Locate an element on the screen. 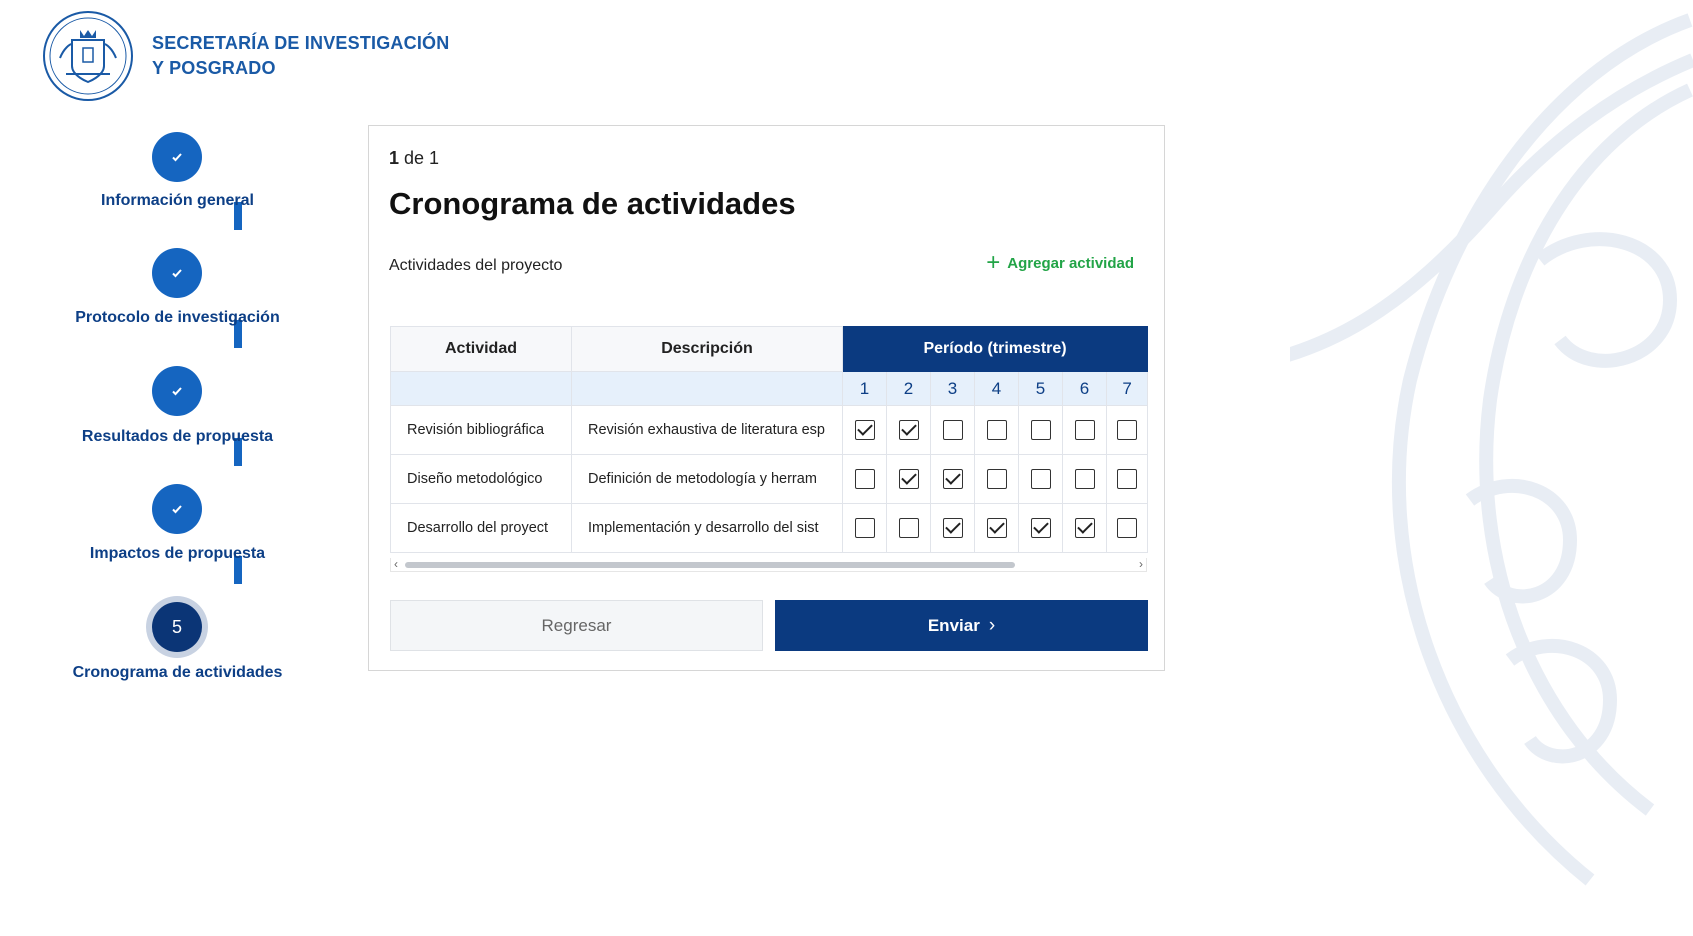 This screenshot has height=936, width=1693. scroll-left-icon: ‹ is located at coordinates (396, 564).